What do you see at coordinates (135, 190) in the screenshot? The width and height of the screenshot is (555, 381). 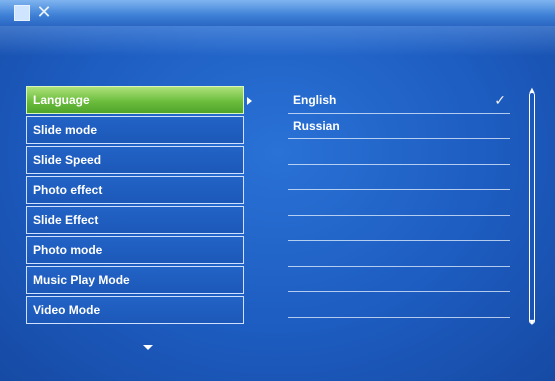 I see `menu-item-photo-effect: Photo effect` at bounding box center [135, 190].